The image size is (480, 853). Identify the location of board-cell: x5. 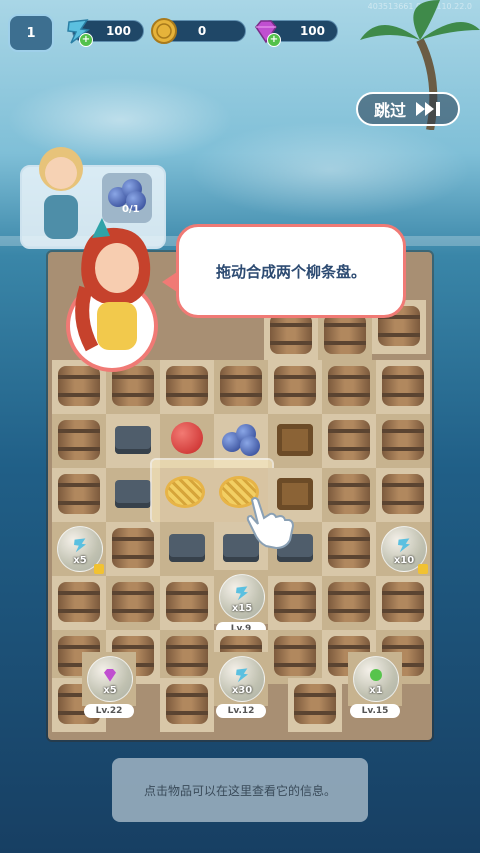
(79, 549).